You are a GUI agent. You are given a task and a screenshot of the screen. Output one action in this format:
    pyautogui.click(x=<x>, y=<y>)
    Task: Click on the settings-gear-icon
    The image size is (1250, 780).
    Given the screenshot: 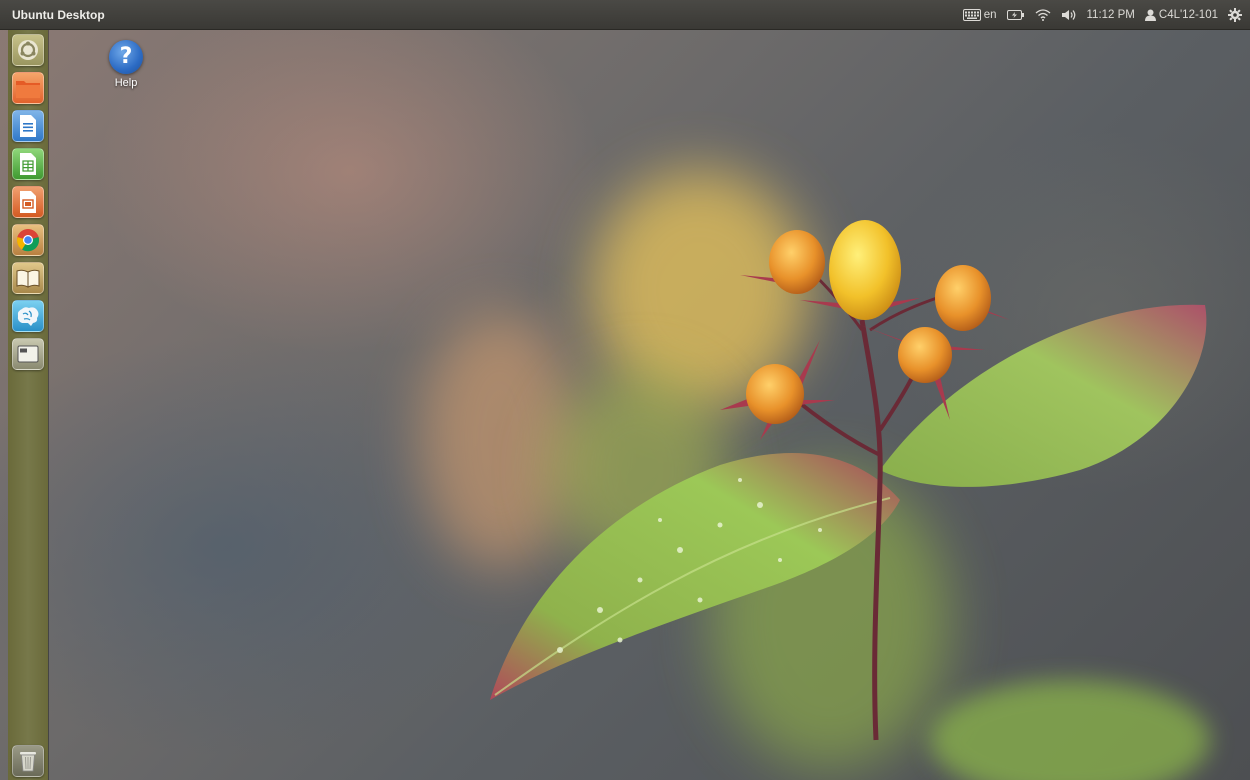 What is the action you would take?
    pyautogui.click(x=1235, y=15)
    